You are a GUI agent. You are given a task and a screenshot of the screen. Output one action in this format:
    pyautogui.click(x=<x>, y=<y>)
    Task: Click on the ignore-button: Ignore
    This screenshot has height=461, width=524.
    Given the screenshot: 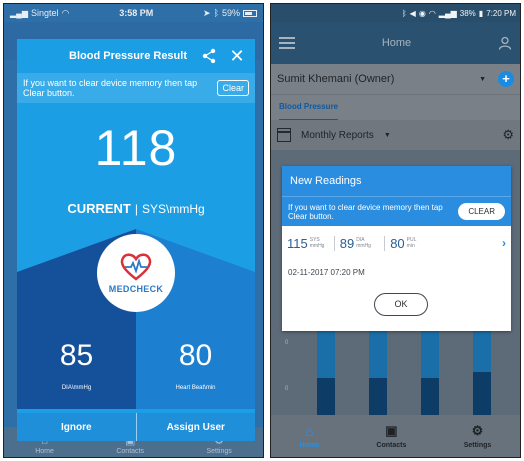 What is the action you would take?
    pyautogui.click(x=76, y=427)
    